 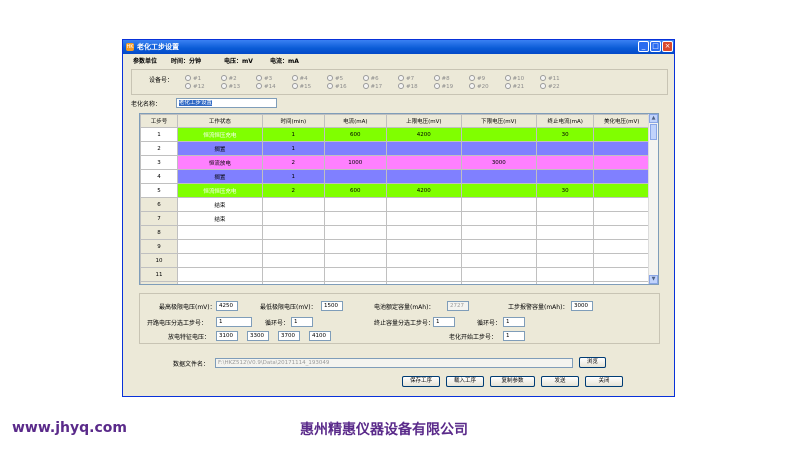 I want to click on table-row: 7 结束, so click(x=395, y=218).